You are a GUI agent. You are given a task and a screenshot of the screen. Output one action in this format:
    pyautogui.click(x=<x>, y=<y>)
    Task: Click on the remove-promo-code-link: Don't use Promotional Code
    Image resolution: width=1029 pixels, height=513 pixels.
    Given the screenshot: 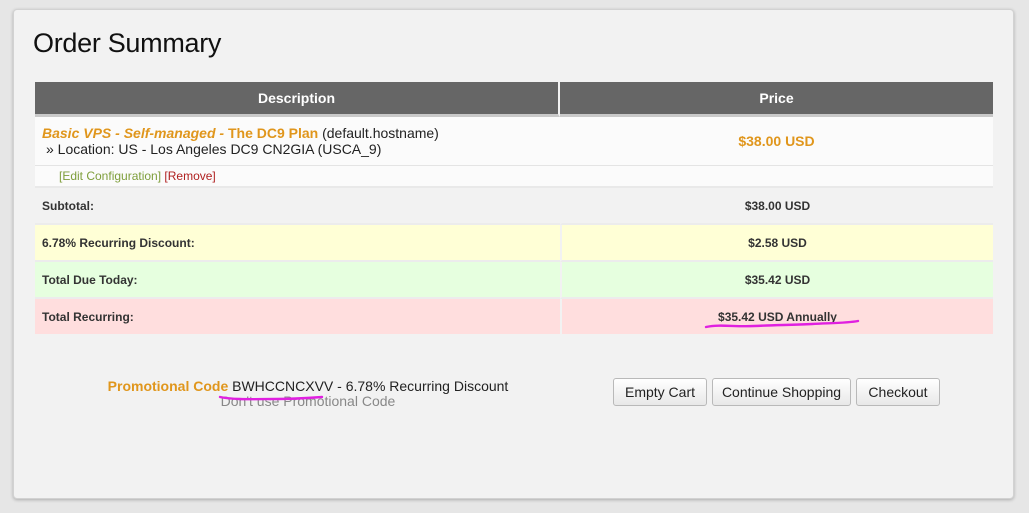 What is the action you would take?
    pyautogui.click(x=308, y=401)
    